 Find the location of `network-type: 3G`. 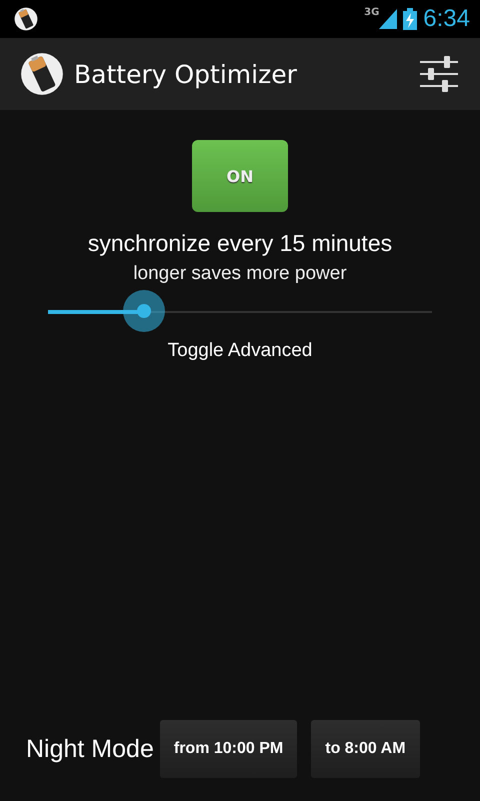

network-type: 3G is located at coordinates (372, 12).